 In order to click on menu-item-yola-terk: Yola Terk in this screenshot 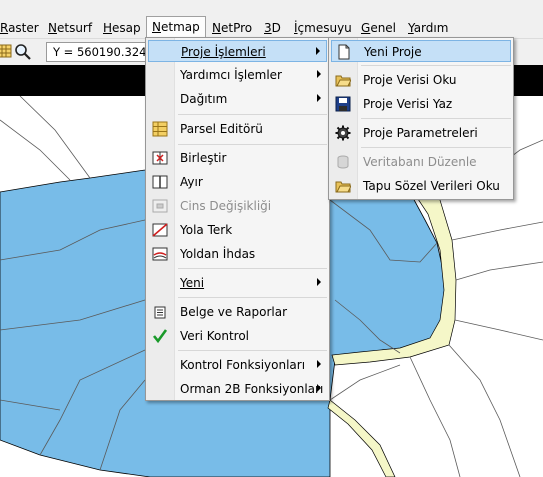, I will do `click(237, 230)`.